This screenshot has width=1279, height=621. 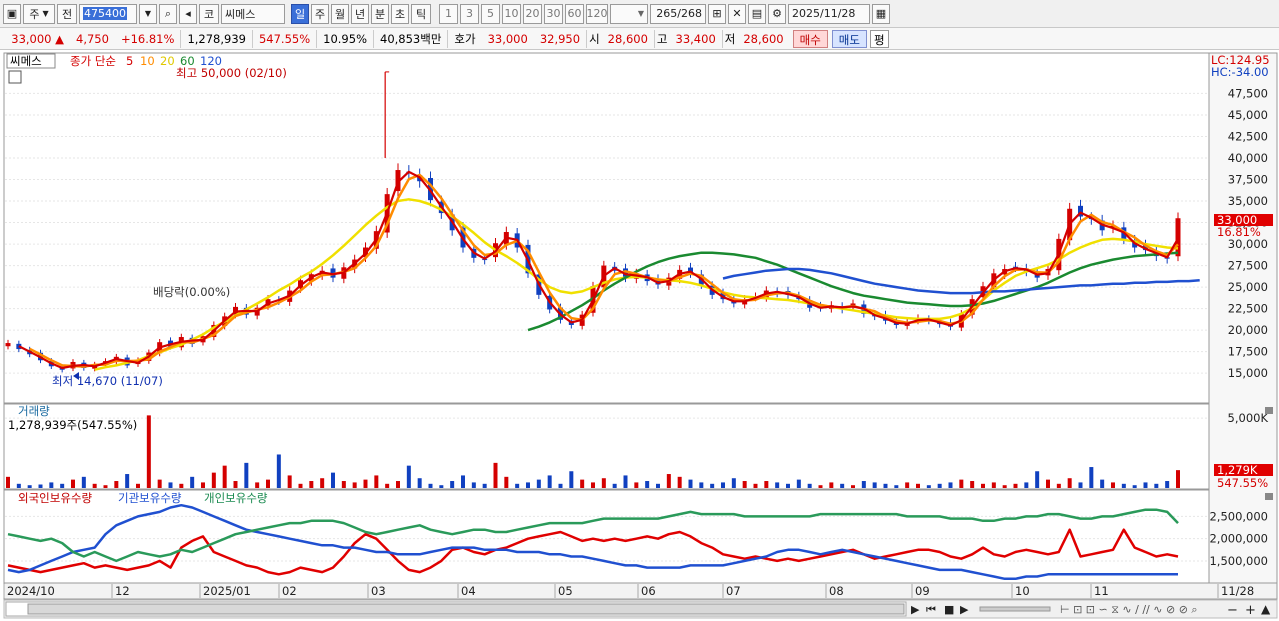 I want to click on price-change: 4,750, so click(x=92, y=38).